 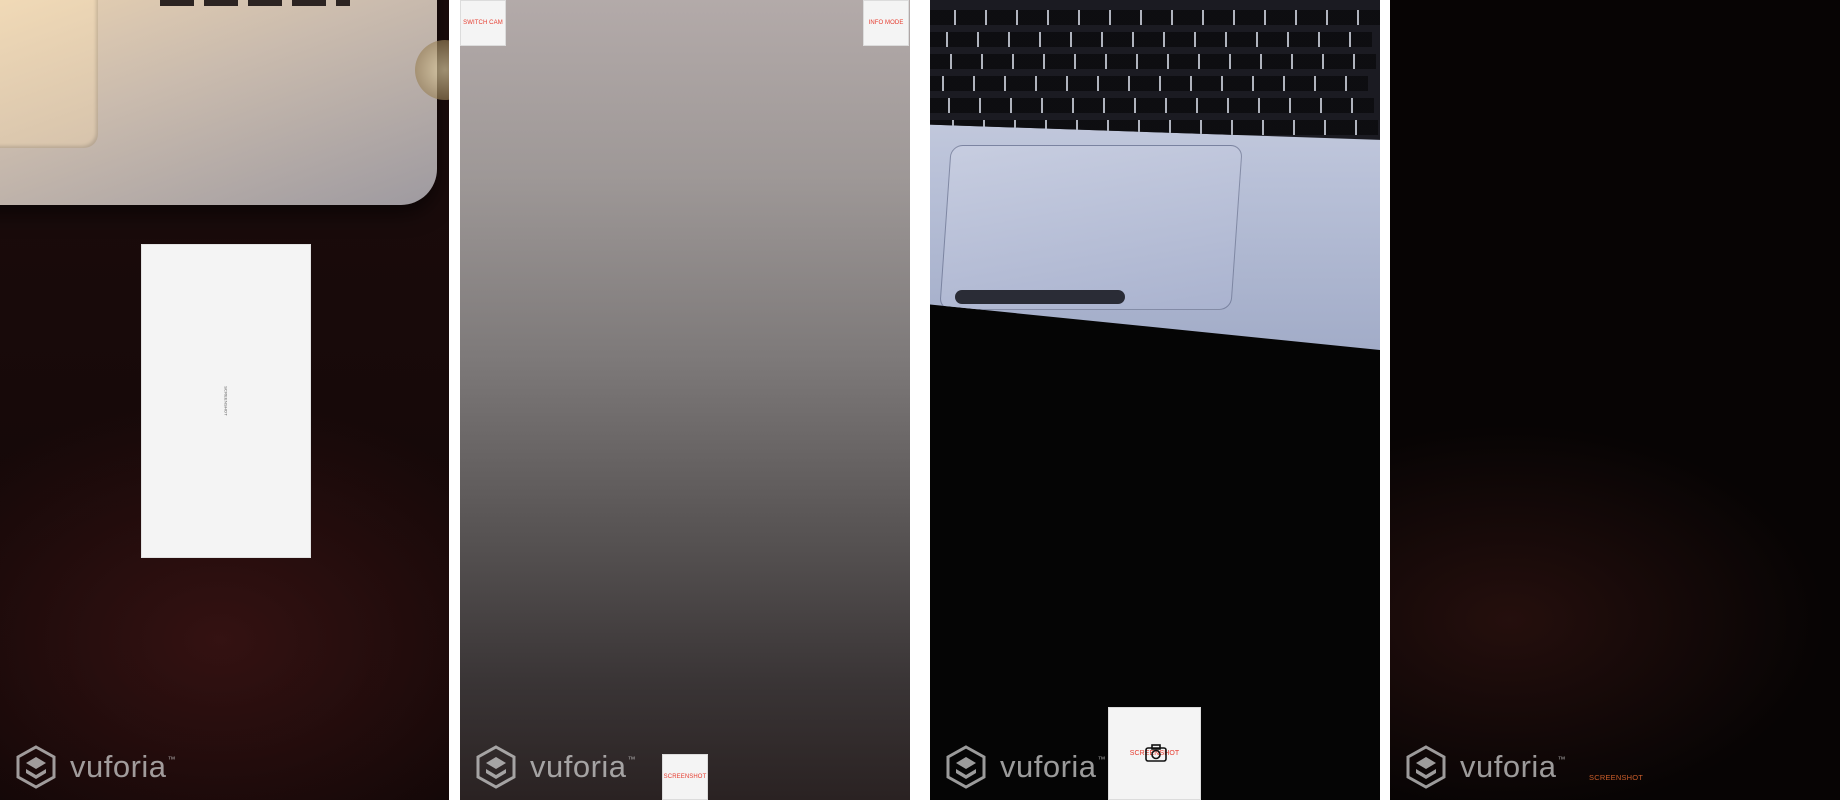 I want to click on laptop-edge, so click(x=1040, y=297).